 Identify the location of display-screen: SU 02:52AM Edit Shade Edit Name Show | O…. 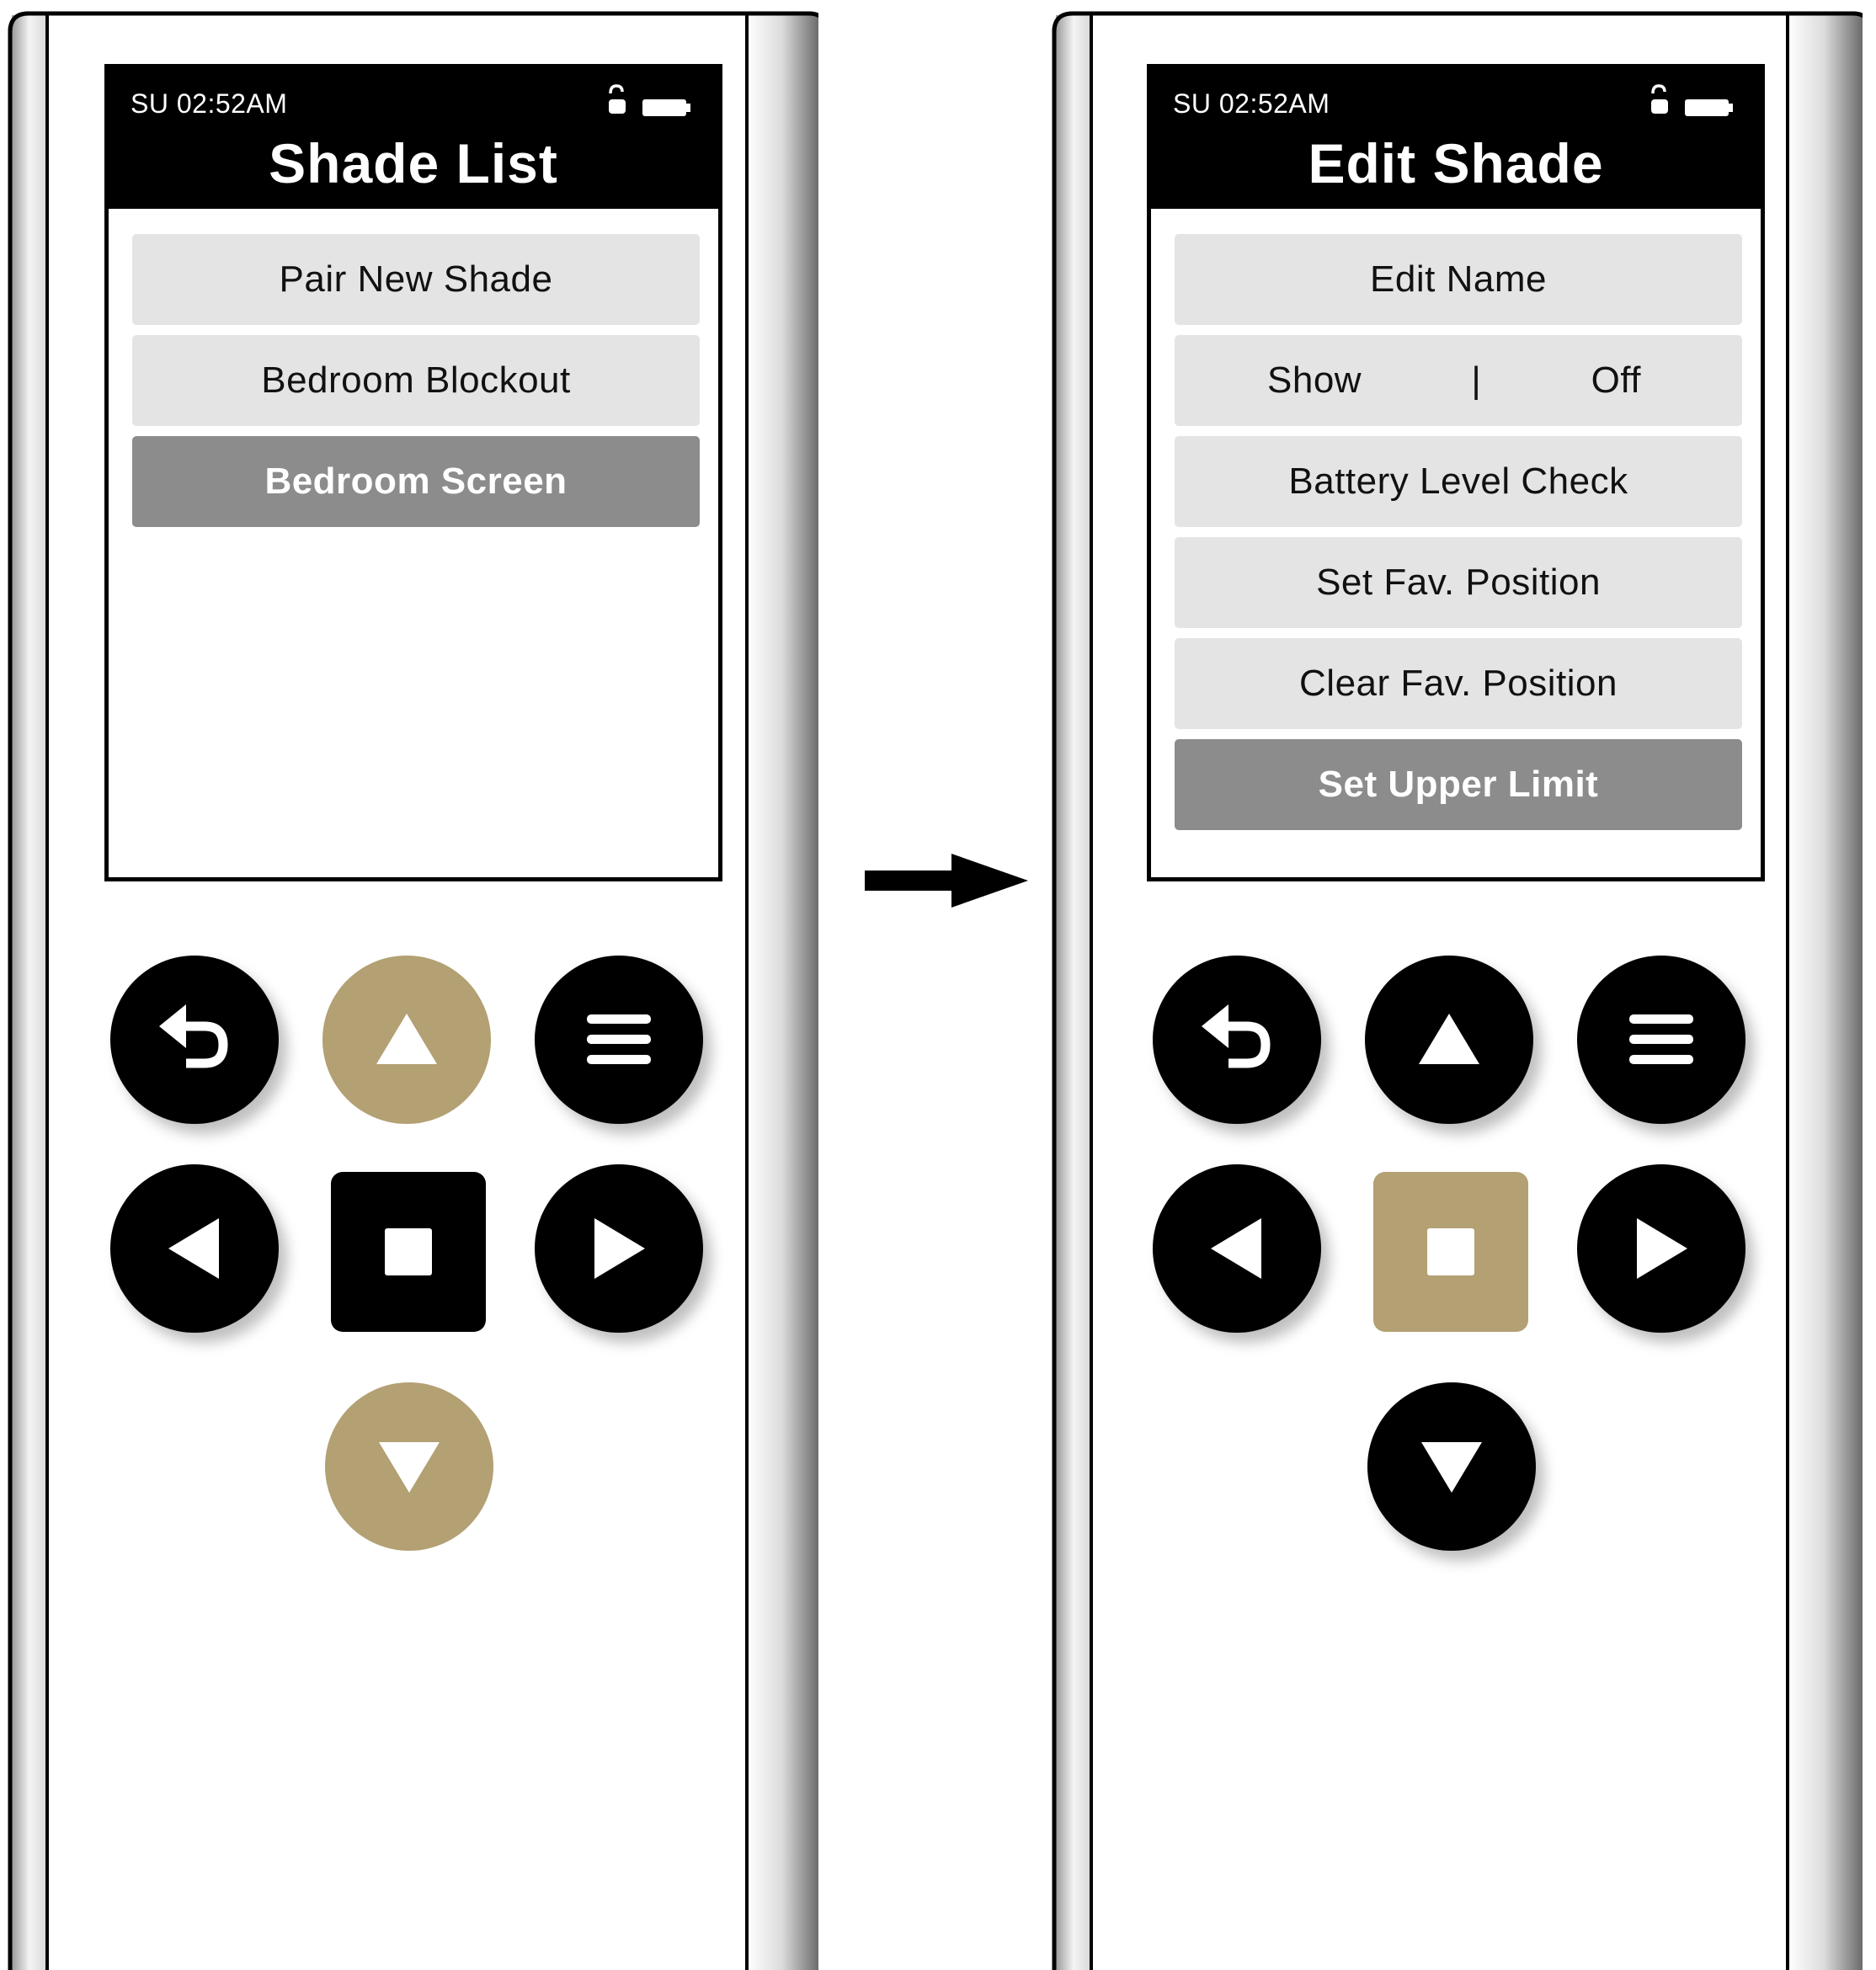
(1456, 472).